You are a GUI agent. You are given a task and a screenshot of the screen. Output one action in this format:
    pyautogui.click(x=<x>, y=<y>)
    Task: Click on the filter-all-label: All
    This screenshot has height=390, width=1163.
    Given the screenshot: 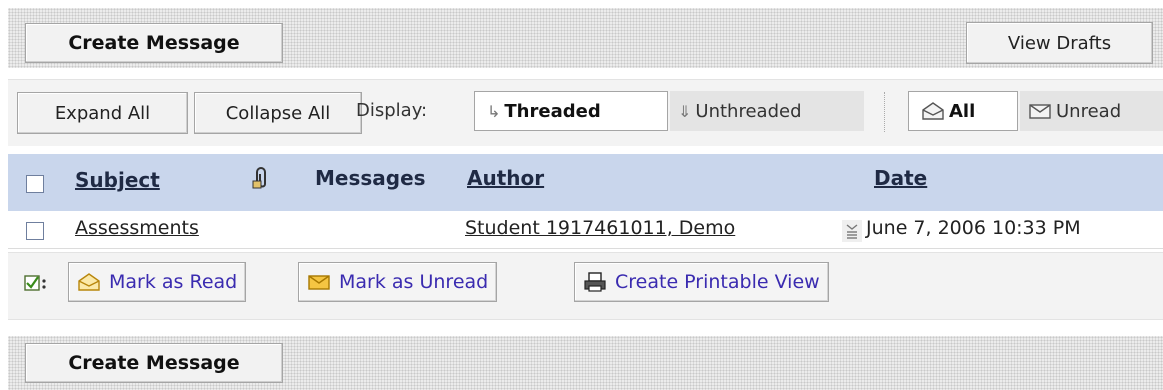 What is the action you would take?
    pyautogui.click(x=962, y=111)
    